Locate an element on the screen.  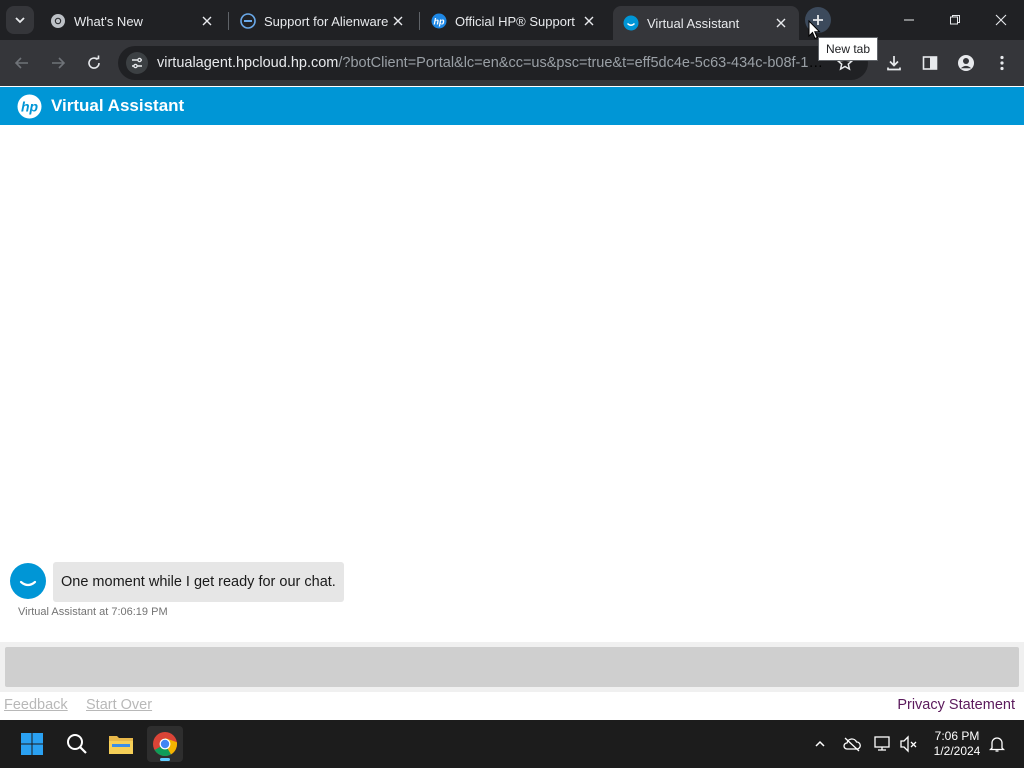
chat-input is located at coordinates (512, 667).